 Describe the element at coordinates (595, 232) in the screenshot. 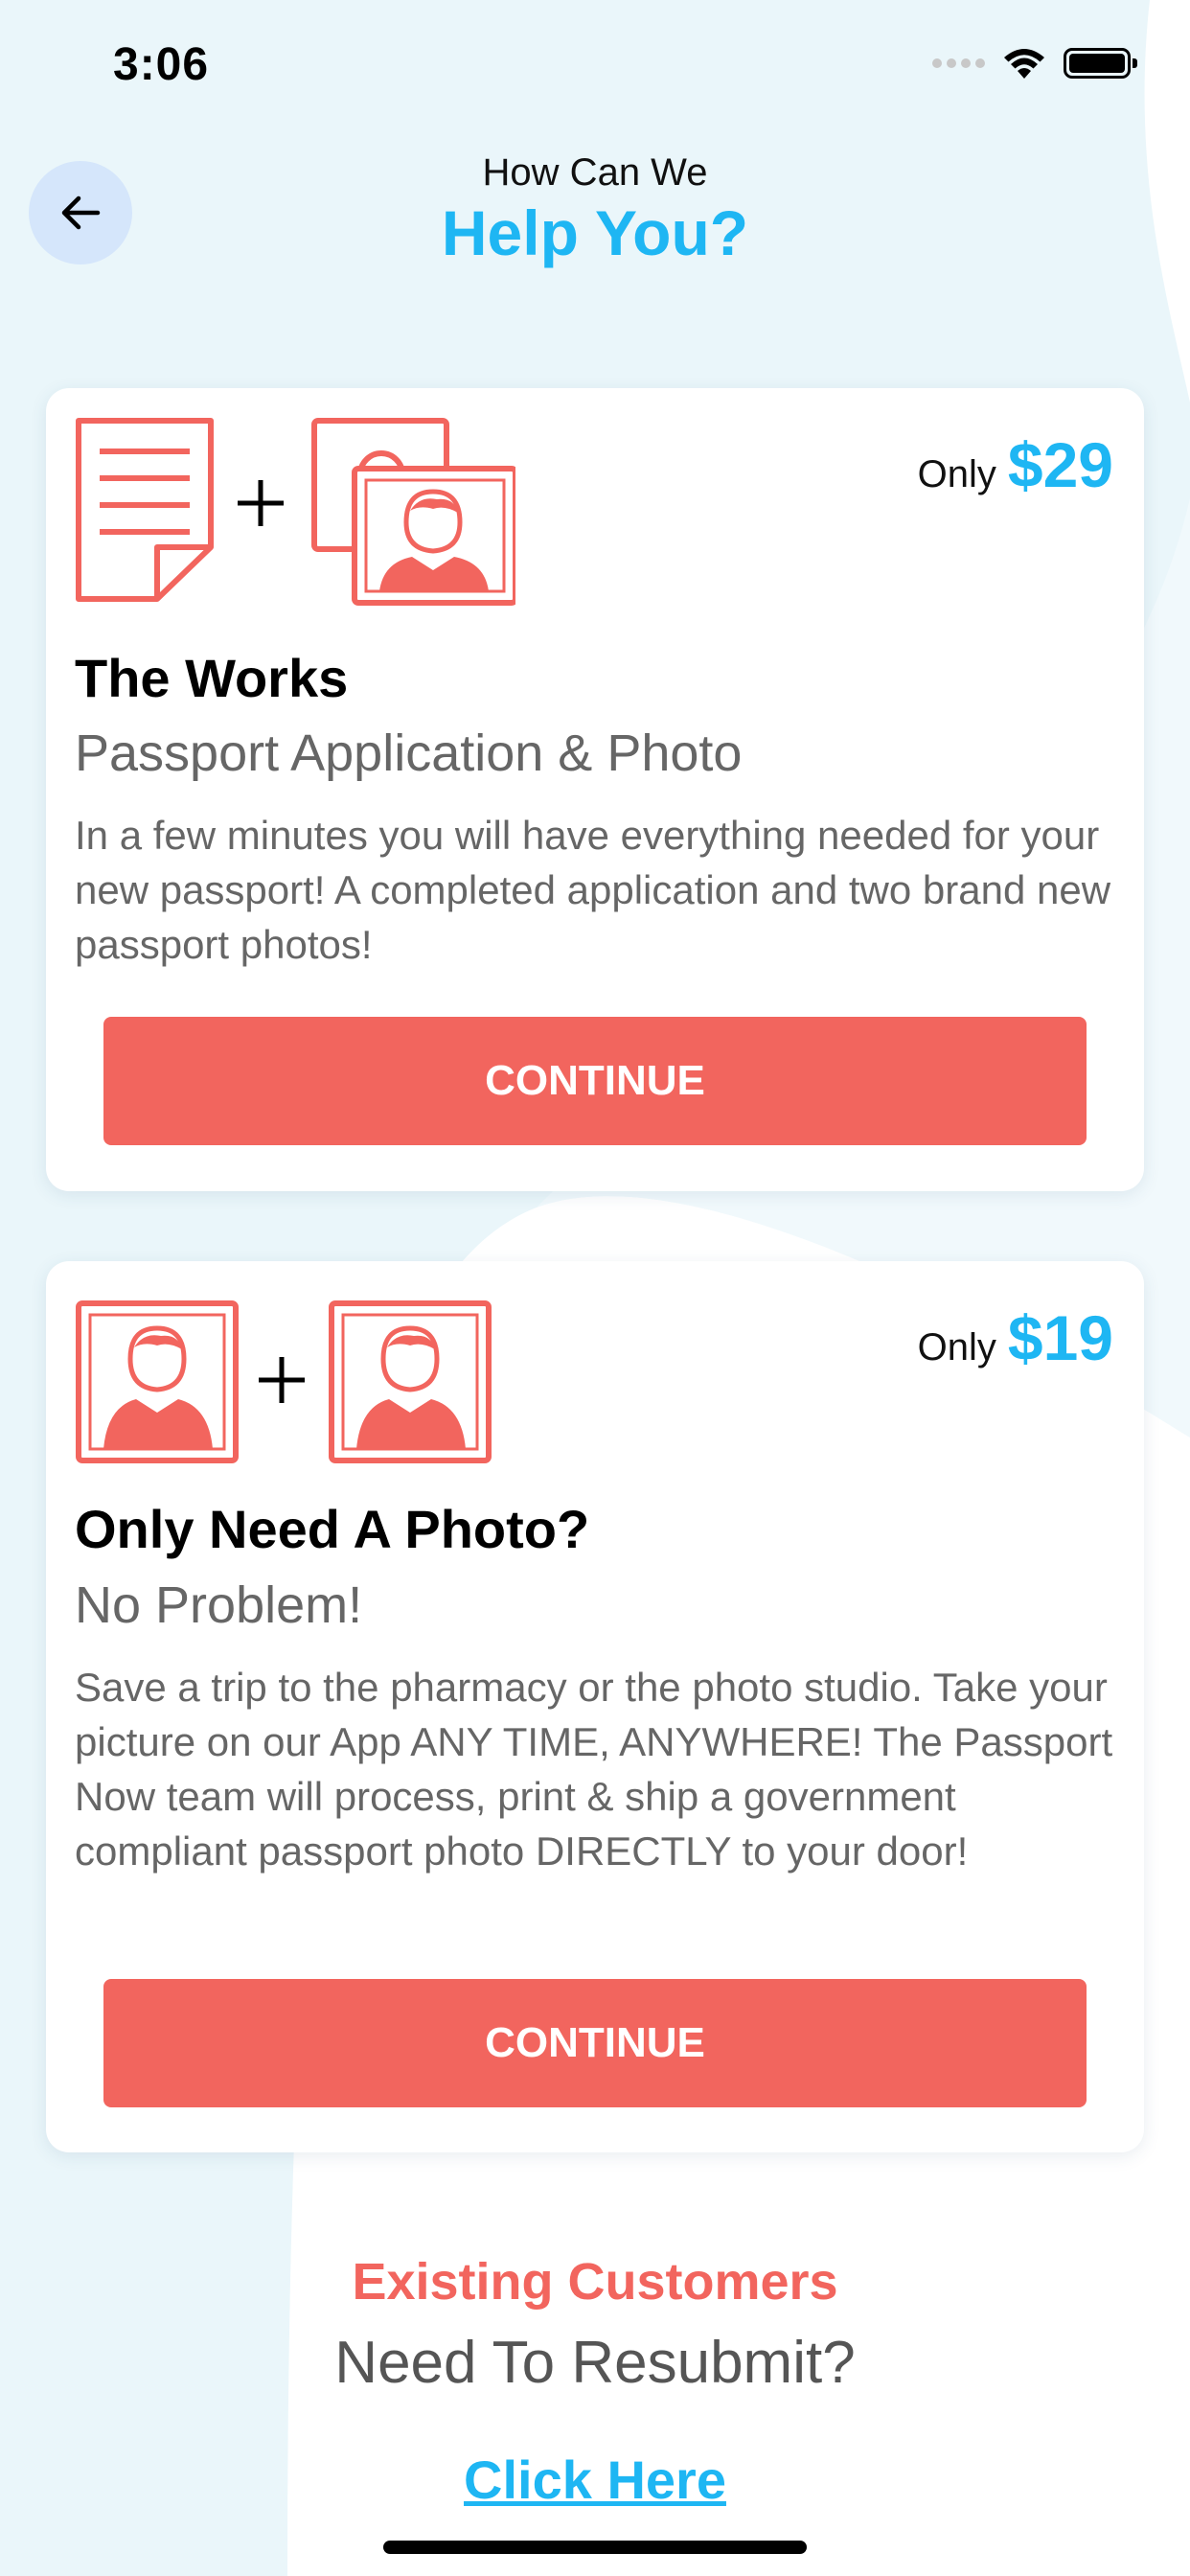

I see `page-title: Help You?` at that location.